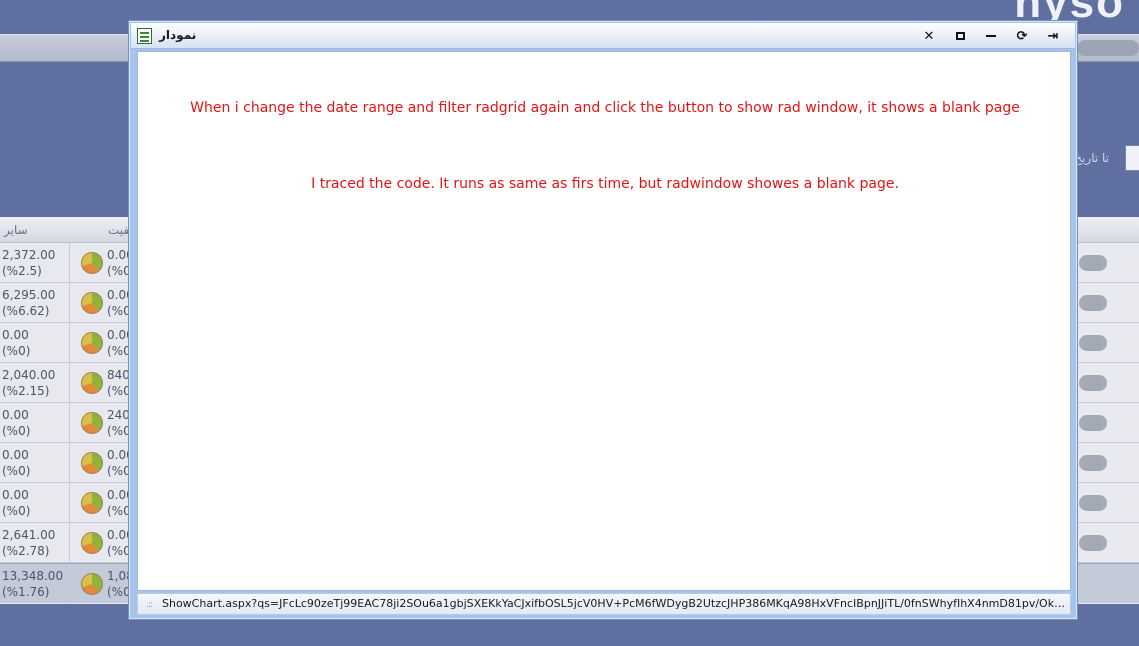  Describe the element at coordinates (16, 230) in the screenshot. I see `header-other: سایر` at that location.